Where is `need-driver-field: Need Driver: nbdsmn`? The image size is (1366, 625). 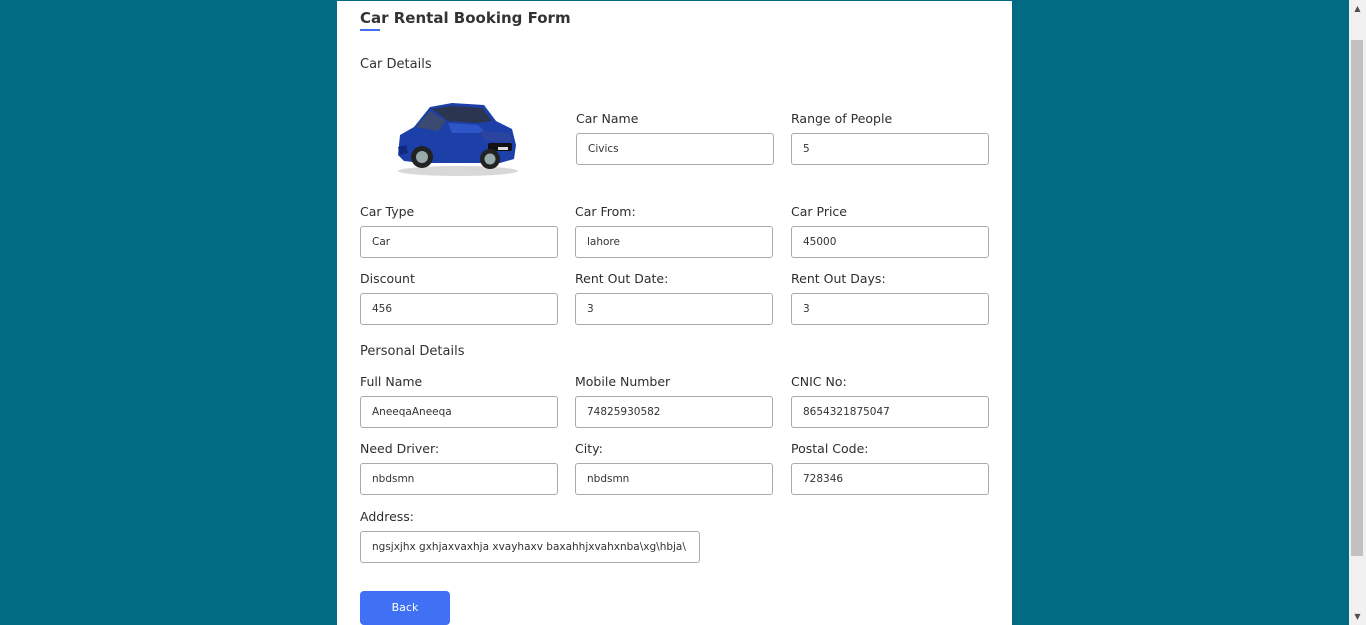 need-driver-field: Need Driver: nbdsmn is located at coordinates (459, 468).